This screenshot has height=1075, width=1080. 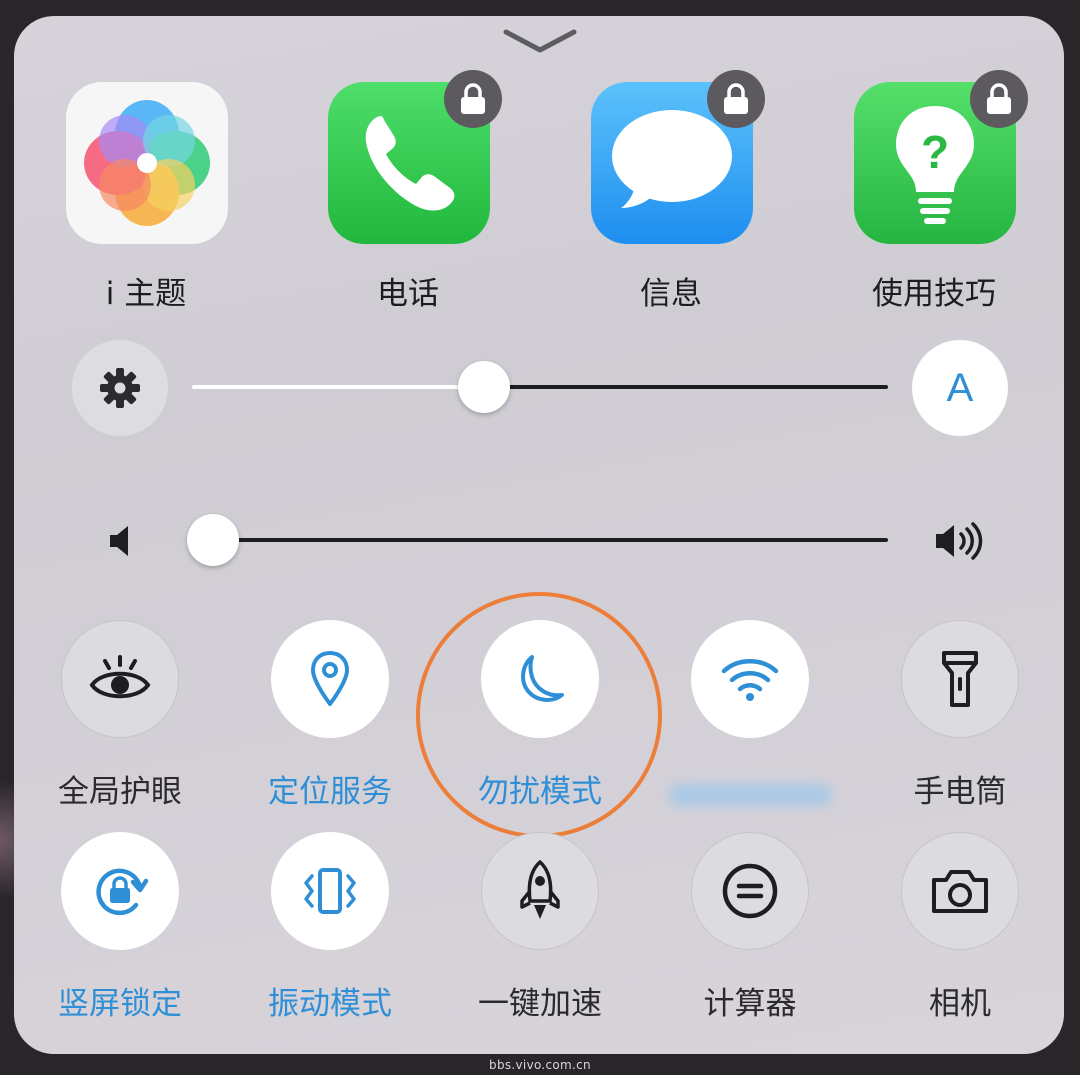 I want to click on speaker-low-icon, so click(x=119, y=541).